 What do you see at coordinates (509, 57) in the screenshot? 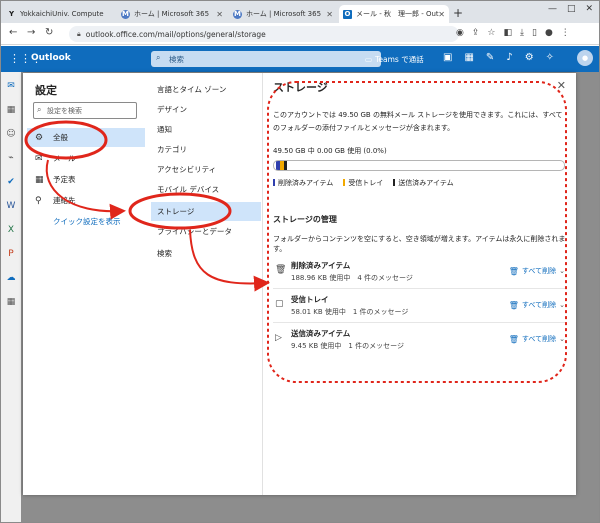
I see `bell-icon: ♪` at bounding box center [509, 57].